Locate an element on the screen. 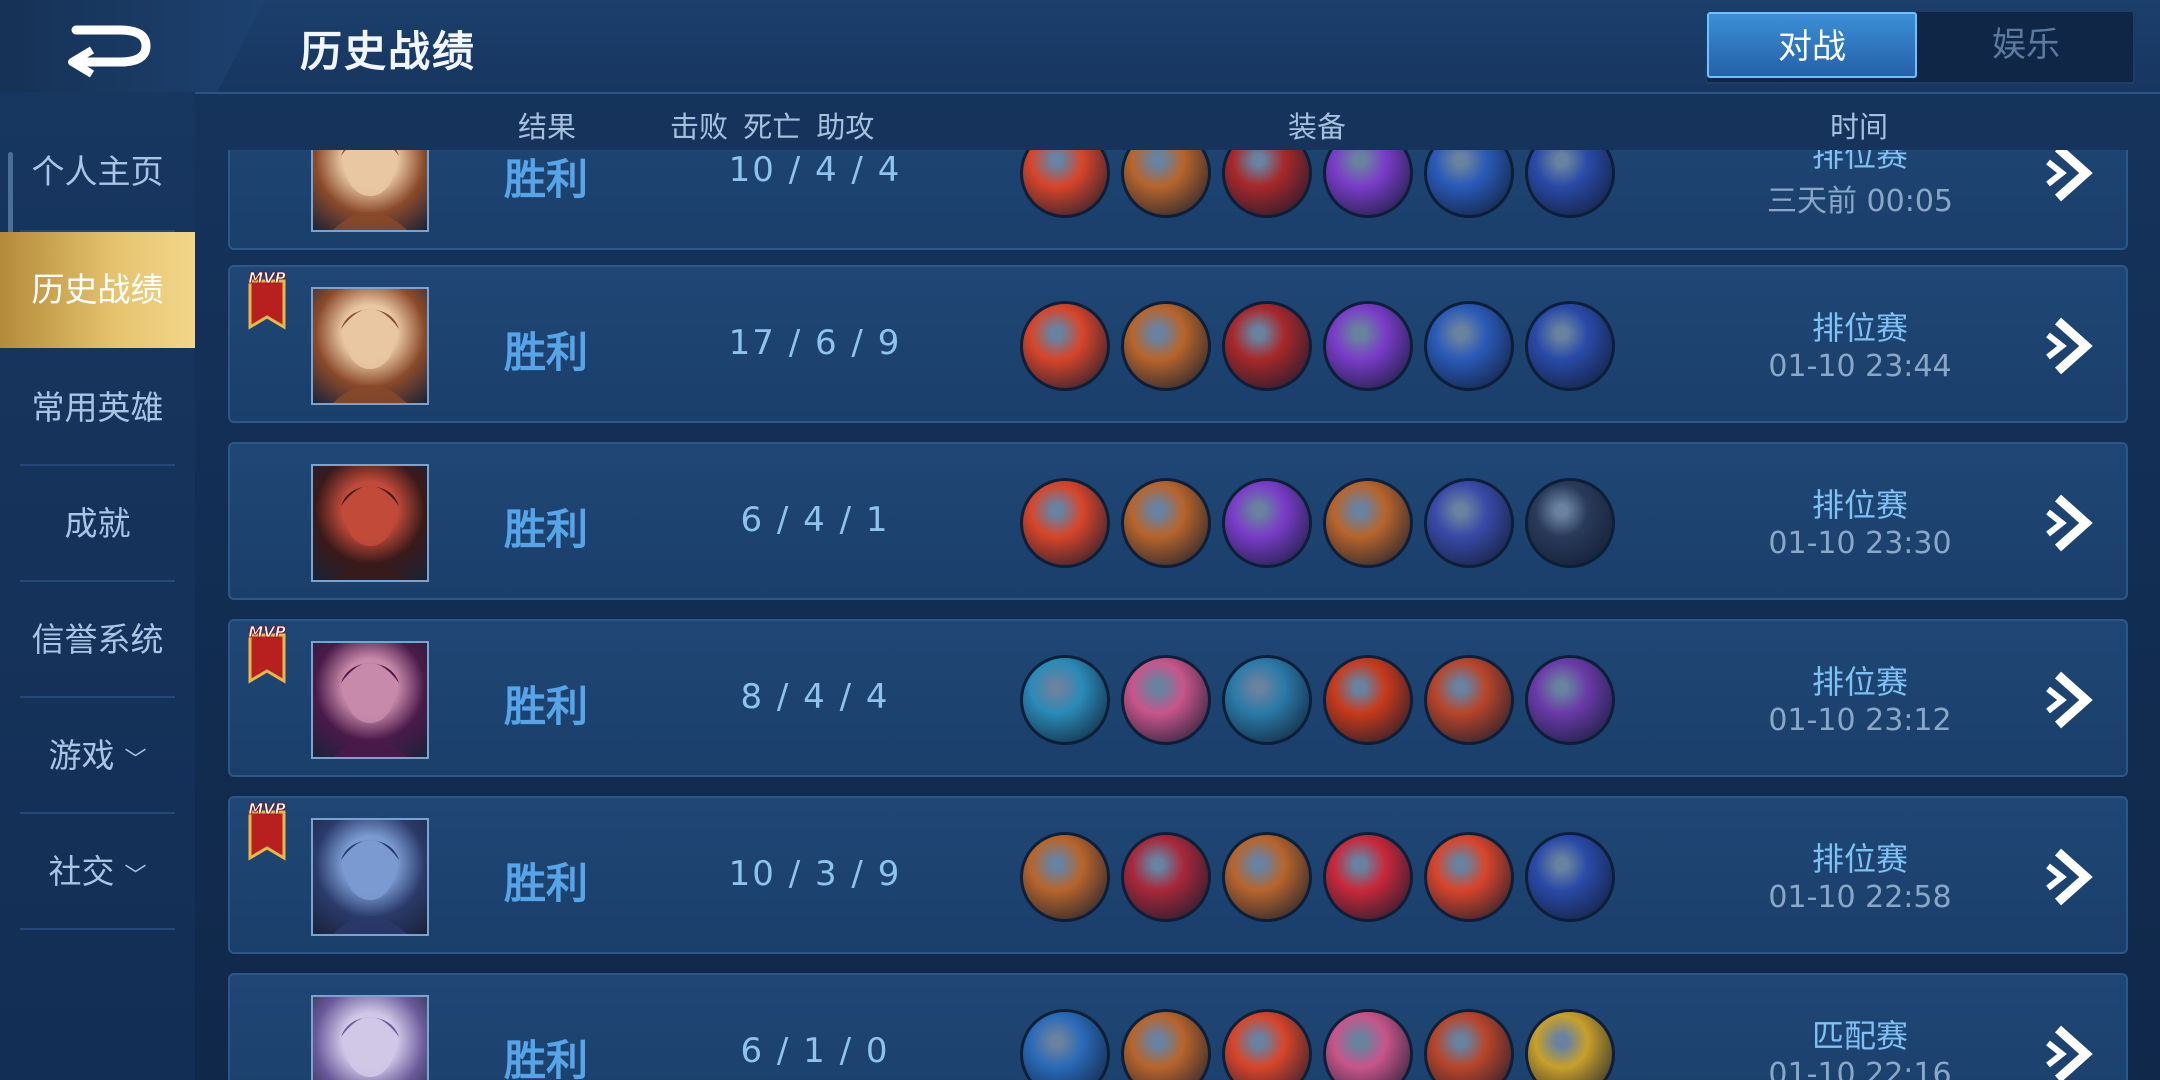  tab-entertainment: 娱乐 is located at coordinates (2026, 45).